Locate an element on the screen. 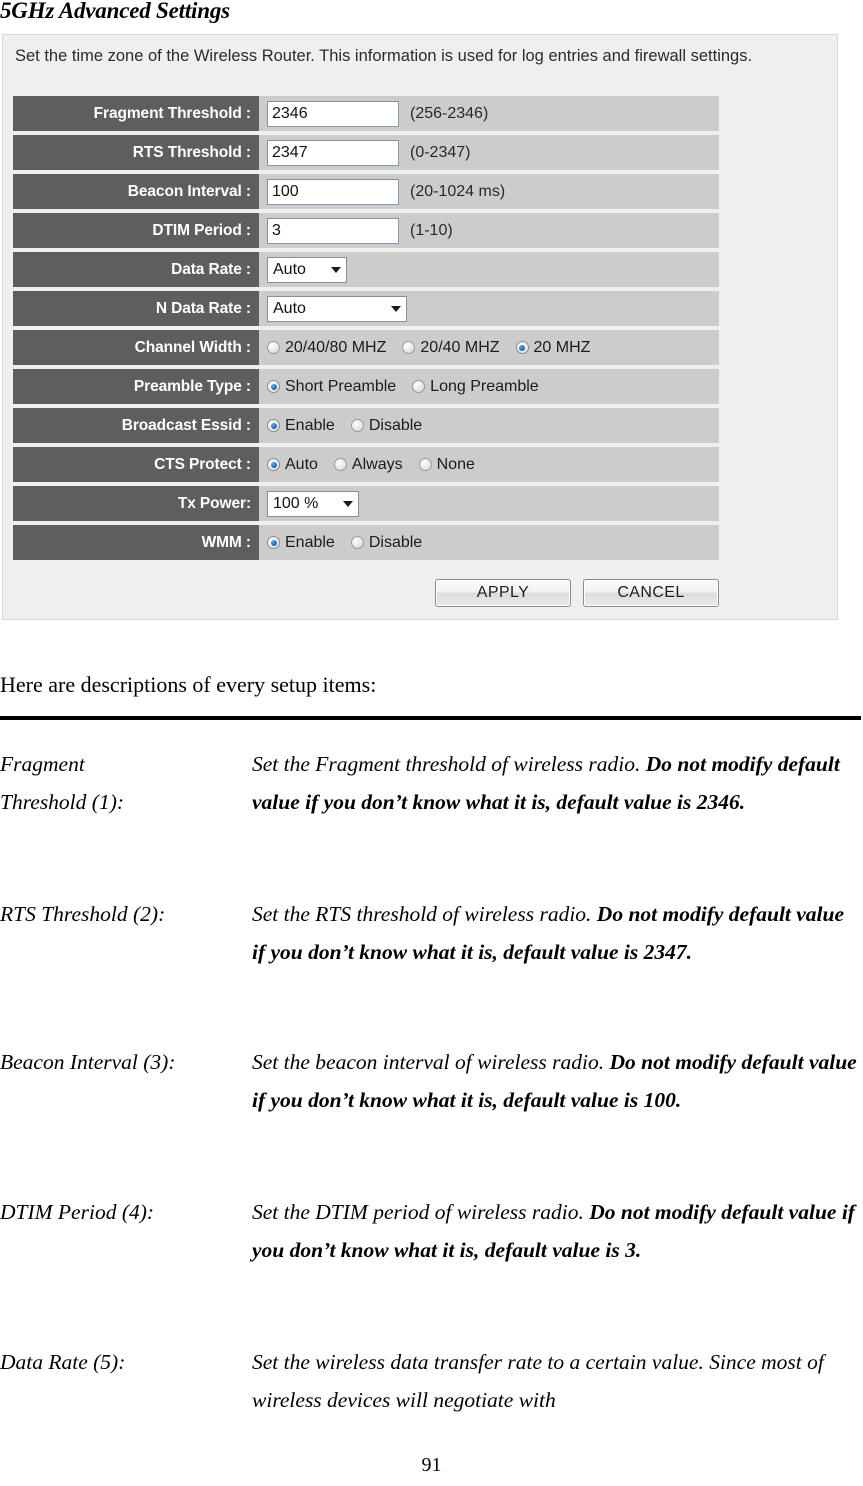 The width and height of the screenshot is (863, 1486). radio-channel-width-20-mhz: 20 MHZ is located at coordinates (553, 347).